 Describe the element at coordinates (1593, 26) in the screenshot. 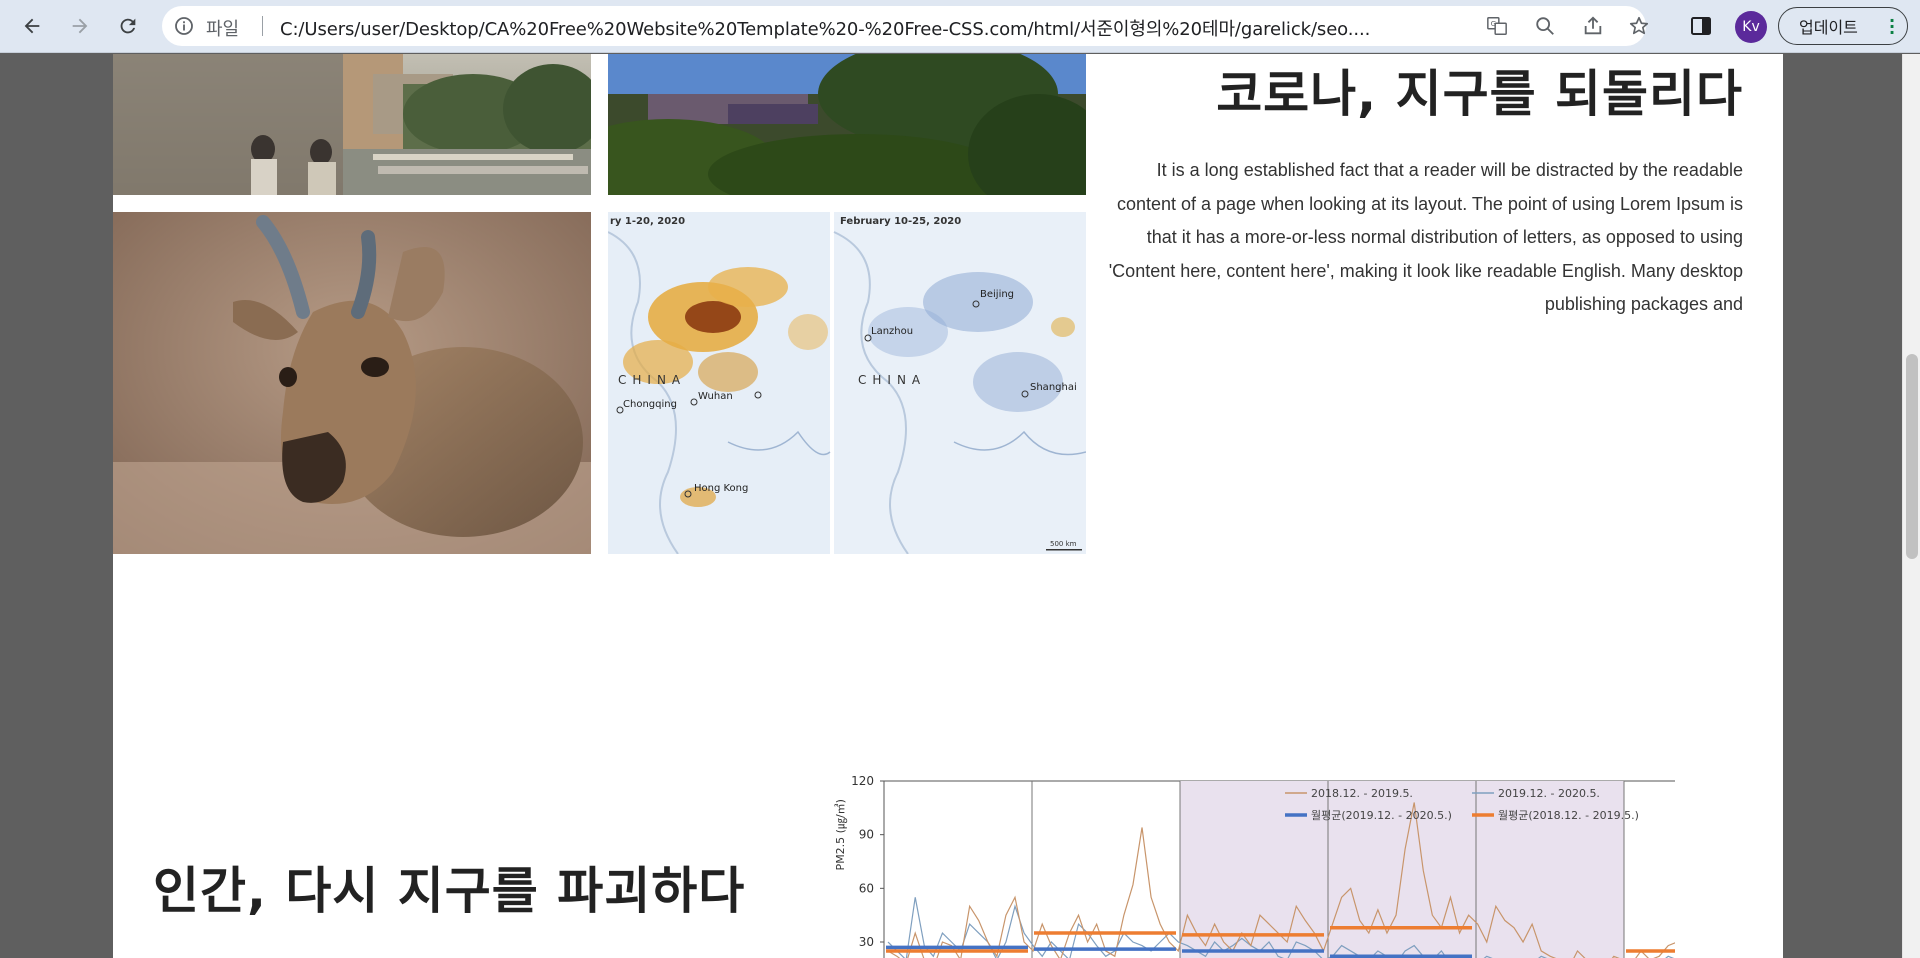

I see `share-icon` at that location.